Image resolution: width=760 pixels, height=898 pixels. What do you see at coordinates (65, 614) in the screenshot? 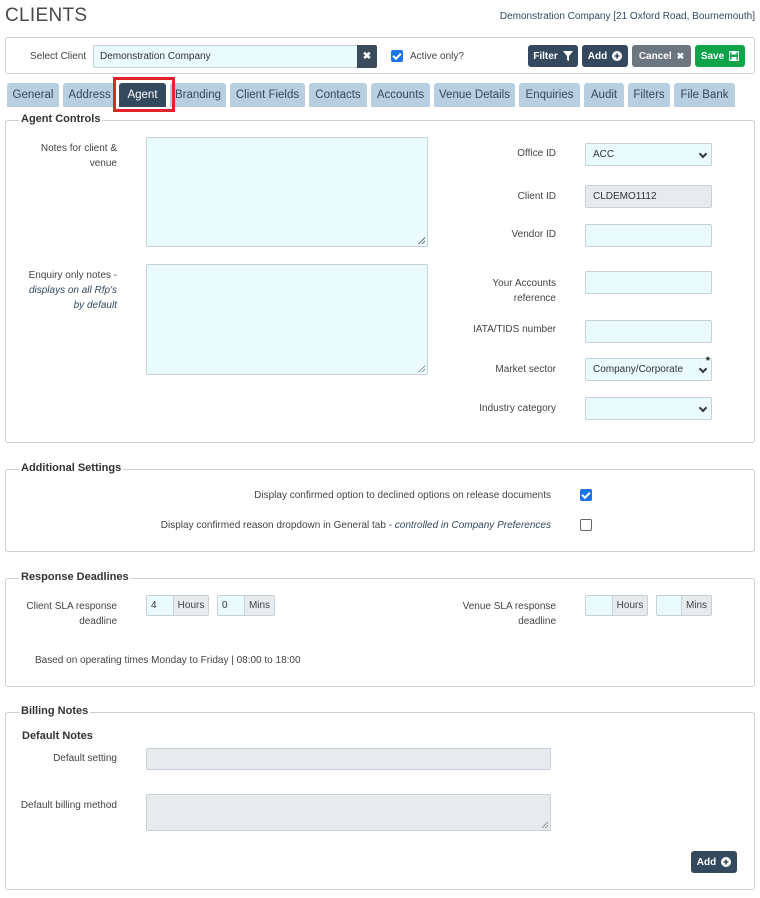
I see `client-sla-label: Client SLA response deadline` at bounding box center [65, 614].